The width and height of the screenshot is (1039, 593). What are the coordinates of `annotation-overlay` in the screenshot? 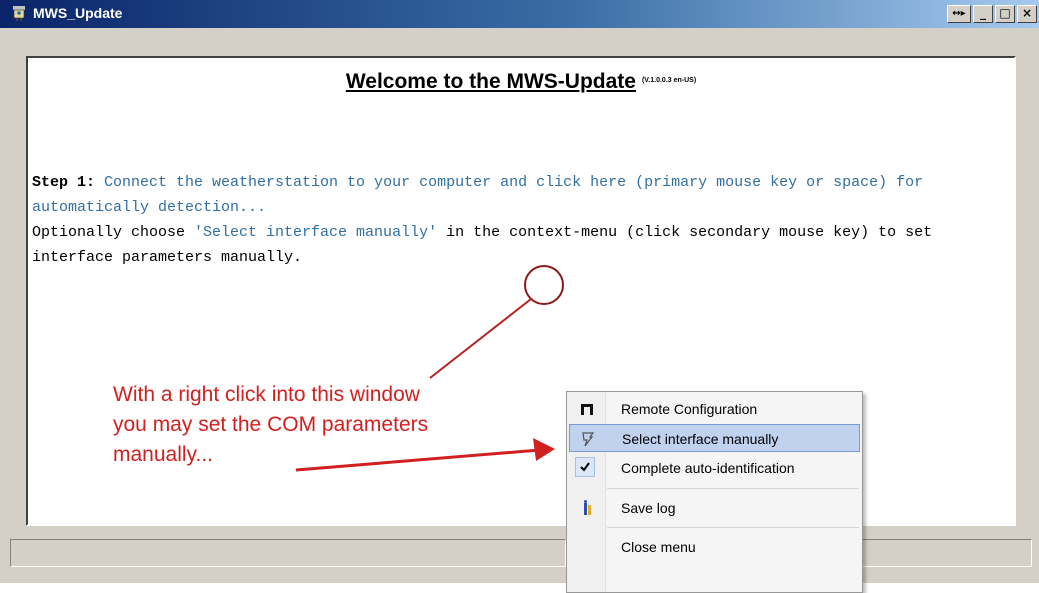 It's located at (429, 368).